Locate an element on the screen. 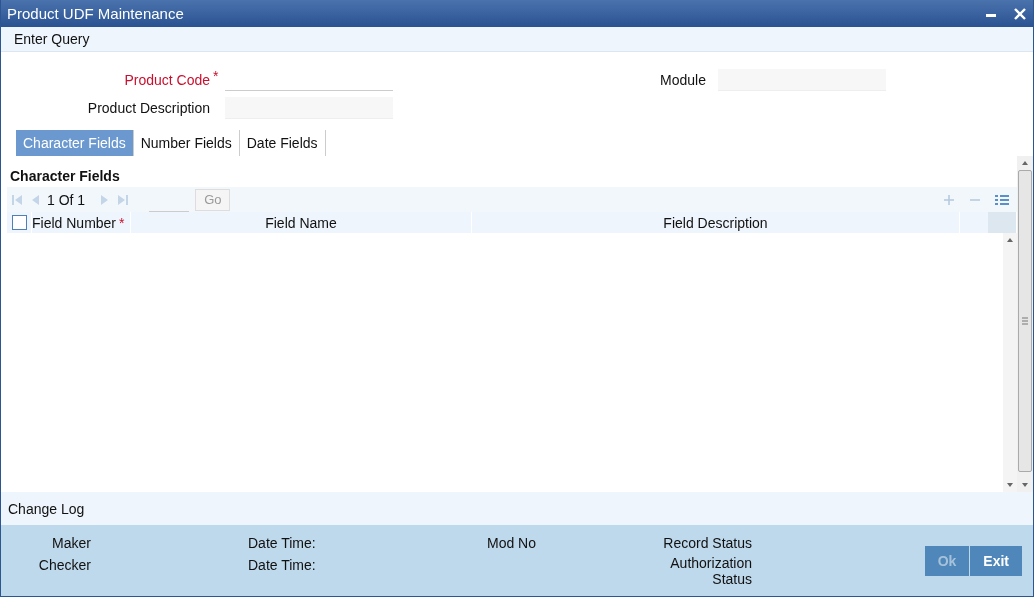 This screenshot has width=1034, height=597. grip-icon is located at coordinates (1025, 321).